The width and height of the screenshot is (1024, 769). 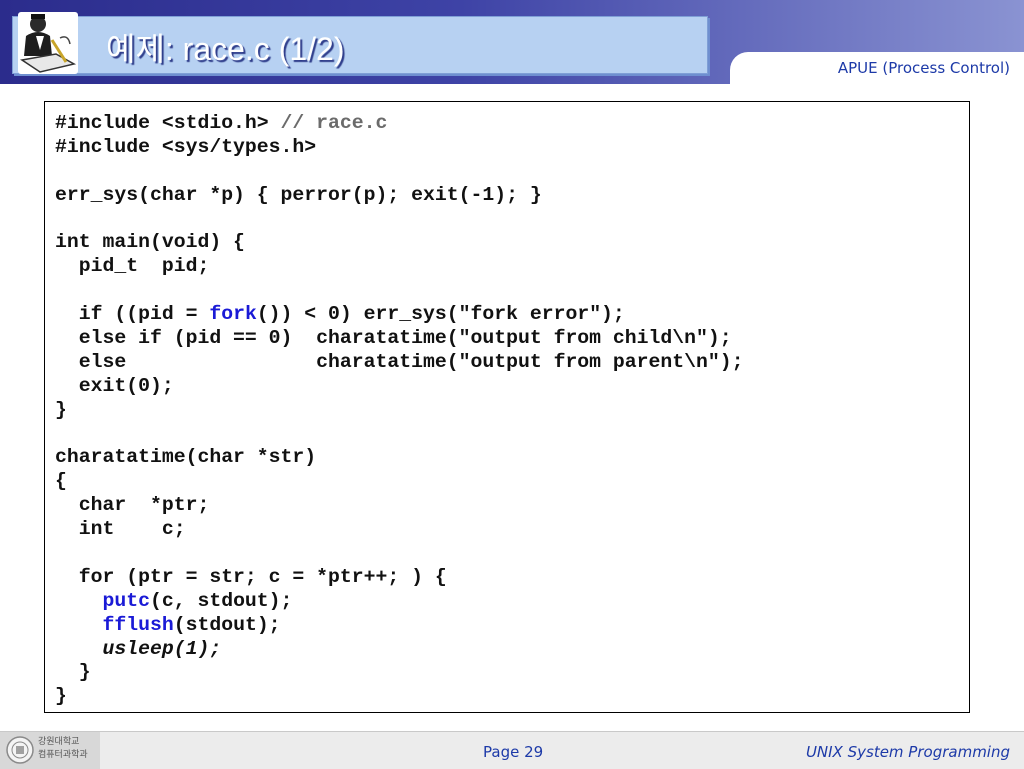 I want to click on code-text: charatatime(char *str), so click(x=186, y=457).